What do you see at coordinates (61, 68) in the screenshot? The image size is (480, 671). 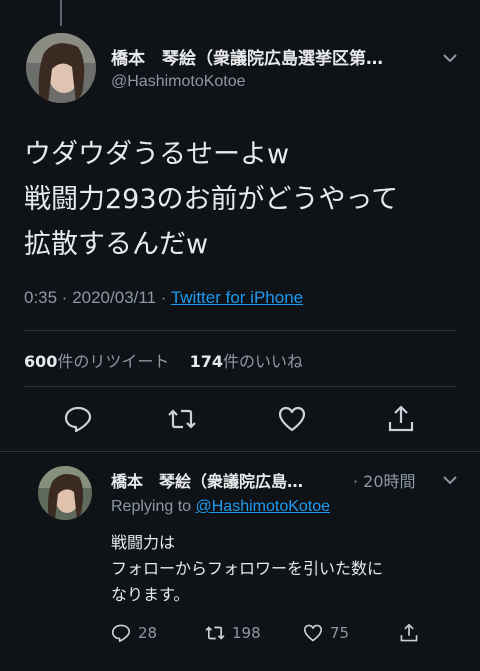 I see `avatar` at bounding box center [61, 68].